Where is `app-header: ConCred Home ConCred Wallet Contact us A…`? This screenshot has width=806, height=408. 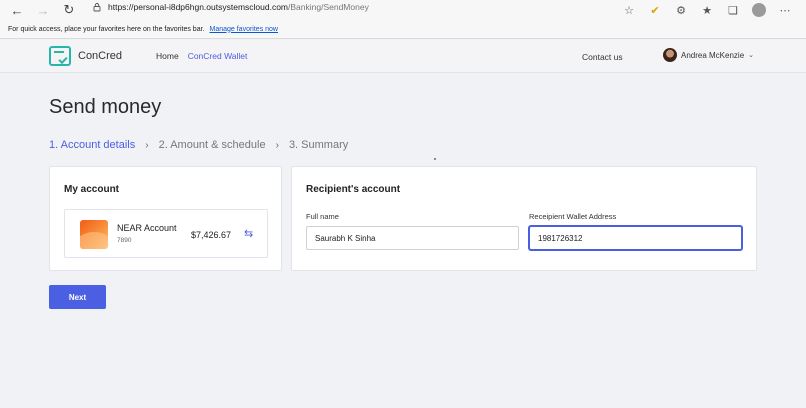 app-header: ConCred Home ConCred Wallet Contact us A… is located at coordinates (403, 56).